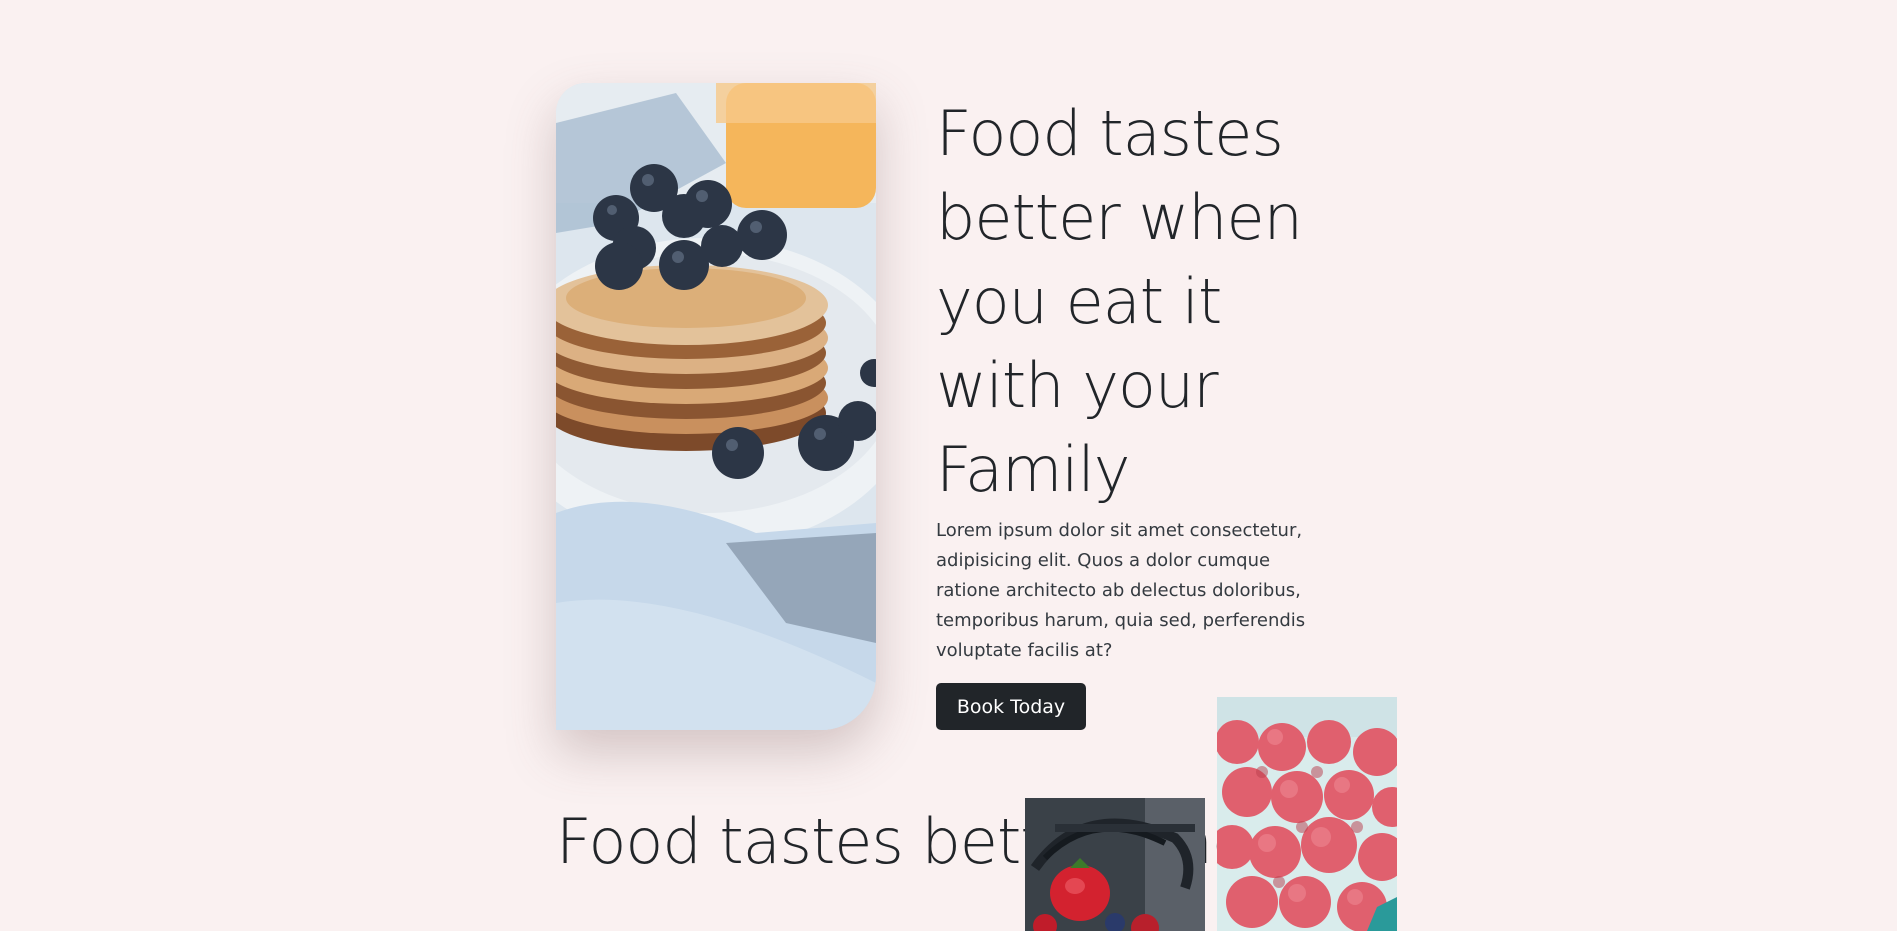 This screenshot has width=1897, height=931. Describe the element at coordinates (1011, 706) in the screenshot. I see `book-today-button: Book Today` at that location.